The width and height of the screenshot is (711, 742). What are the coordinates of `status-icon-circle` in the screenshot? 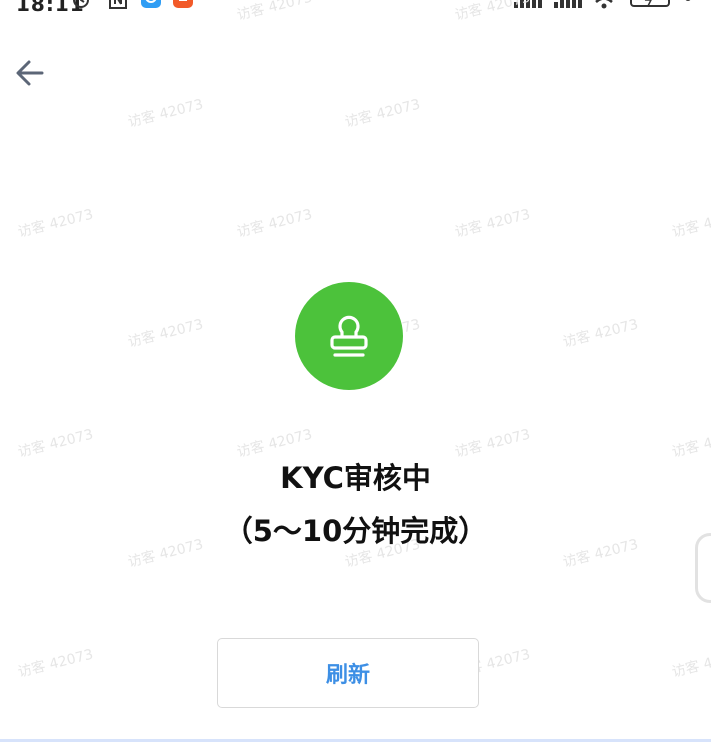 It's located at (349, 336).